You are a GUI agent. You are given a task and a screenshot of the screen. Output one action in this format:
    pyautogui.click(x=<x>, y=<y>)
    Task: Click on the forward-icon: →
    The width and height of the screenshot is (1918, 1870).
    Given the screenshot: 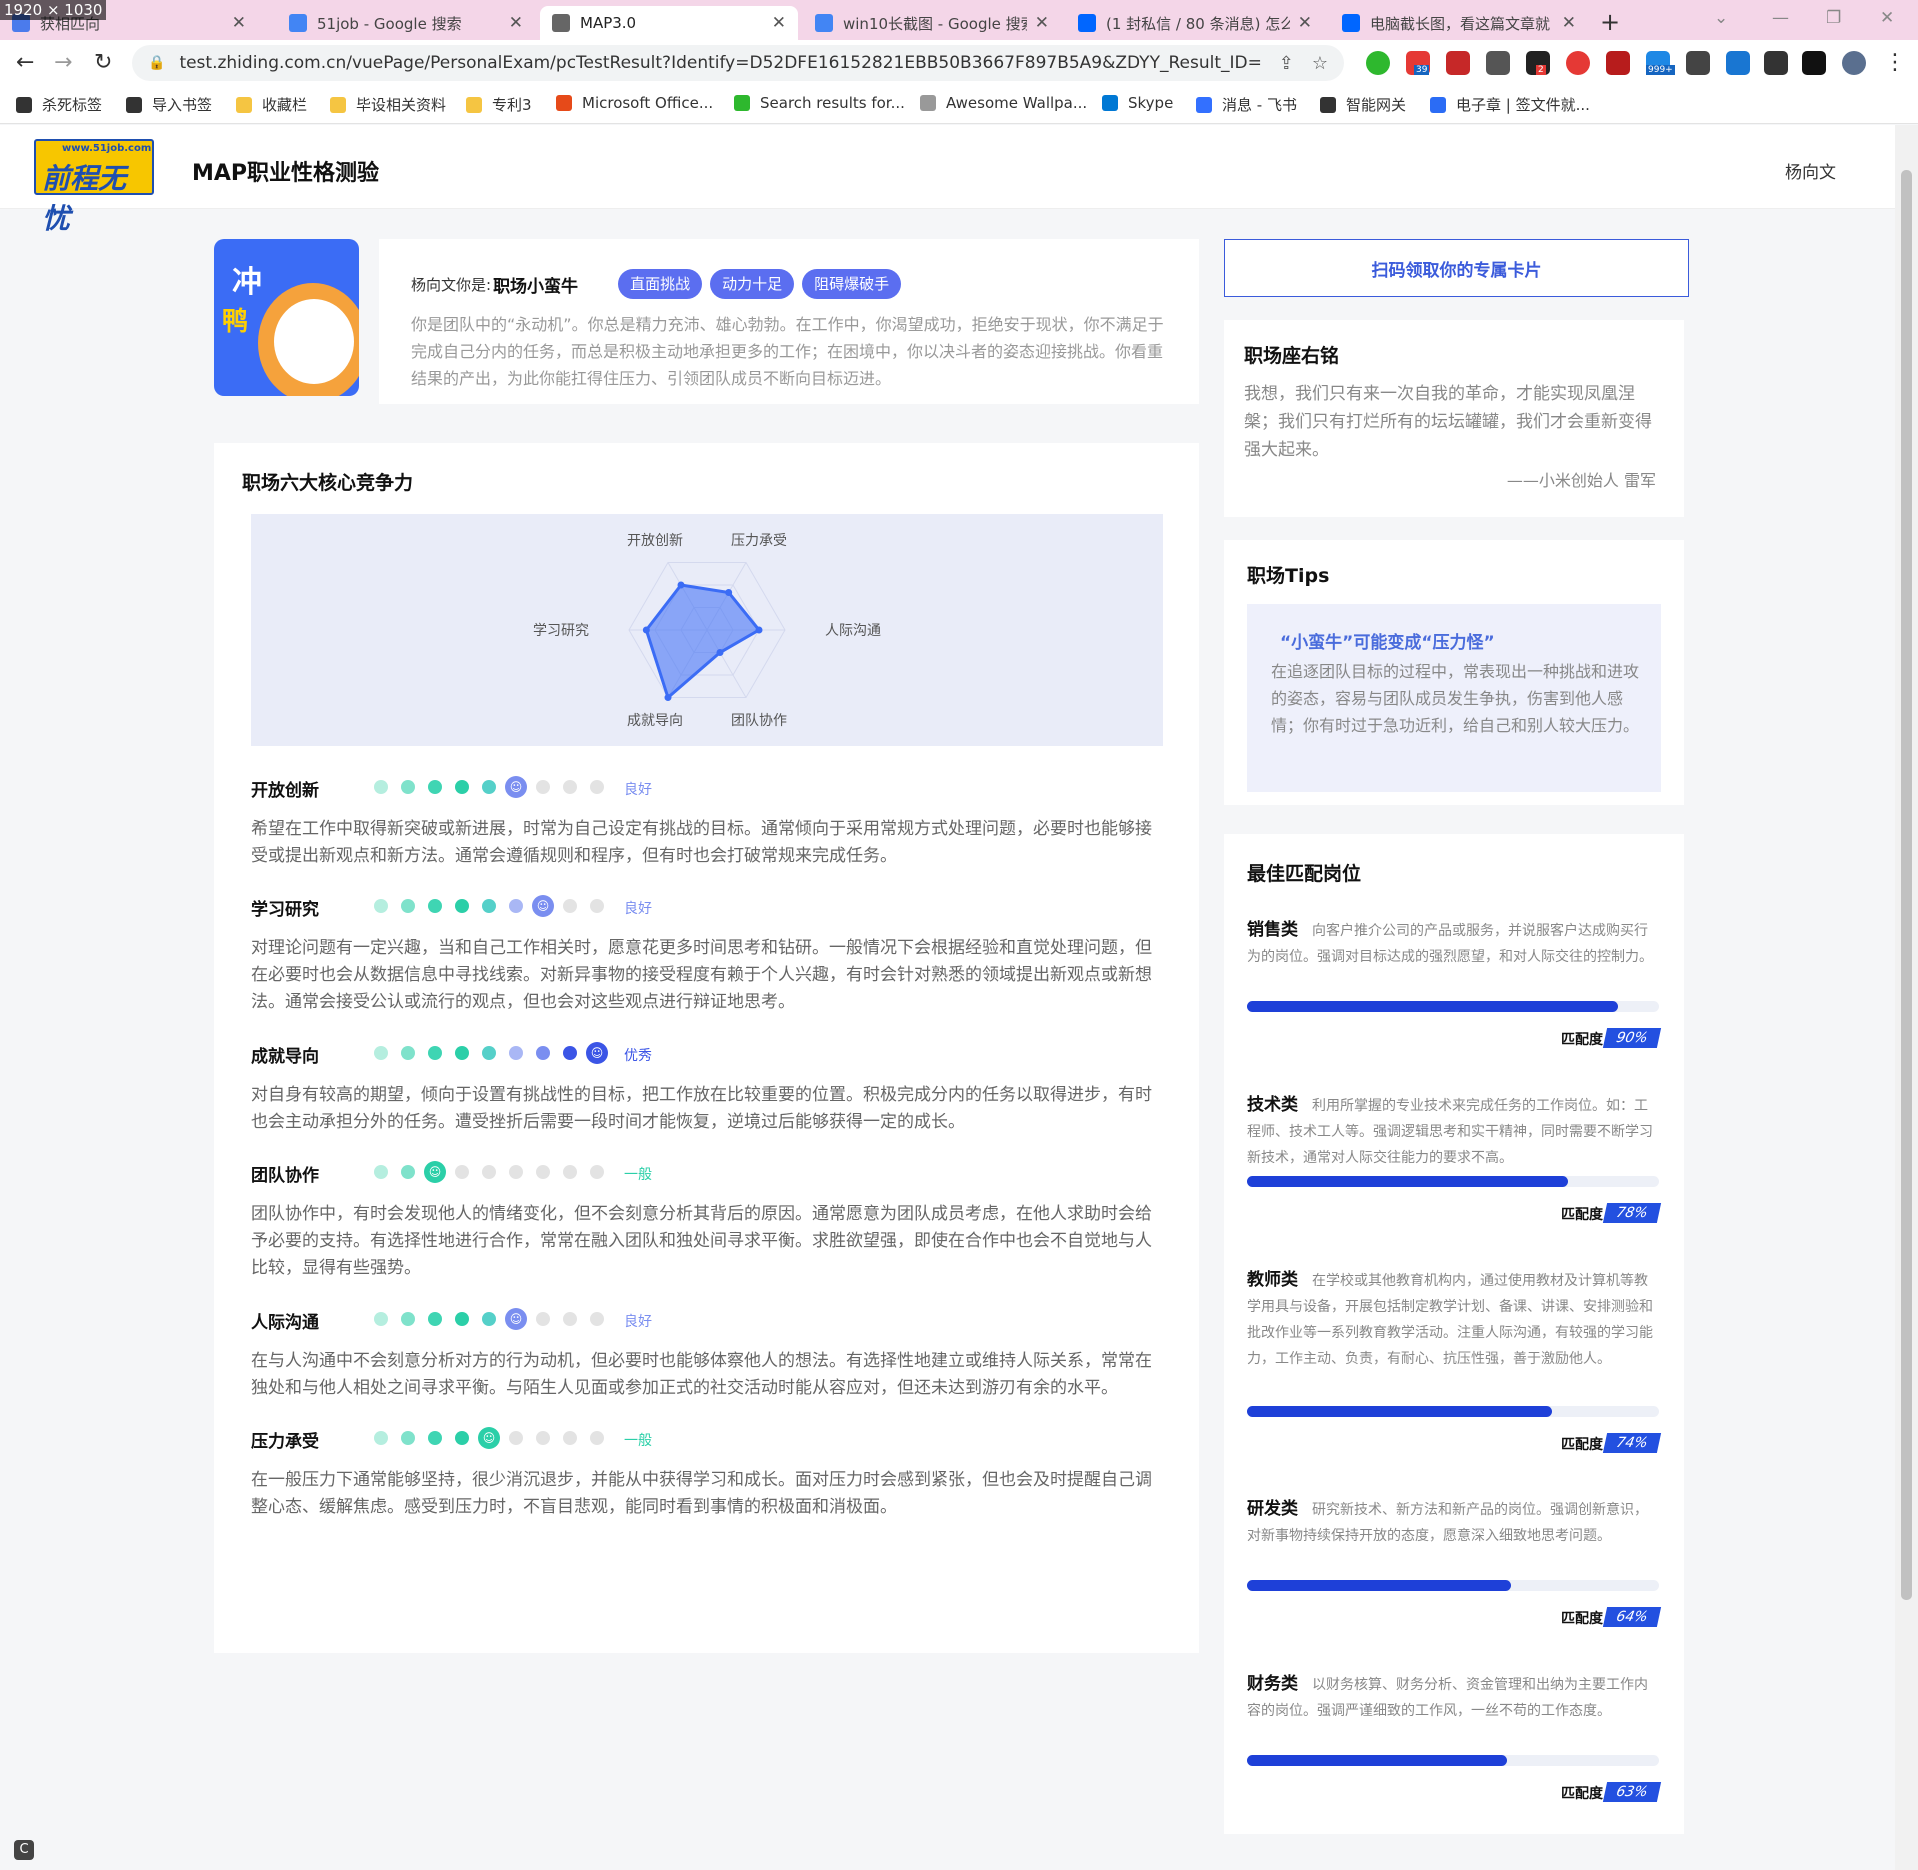 What is the action you would take?
    pyautogui.click(x=63, y=62)
    